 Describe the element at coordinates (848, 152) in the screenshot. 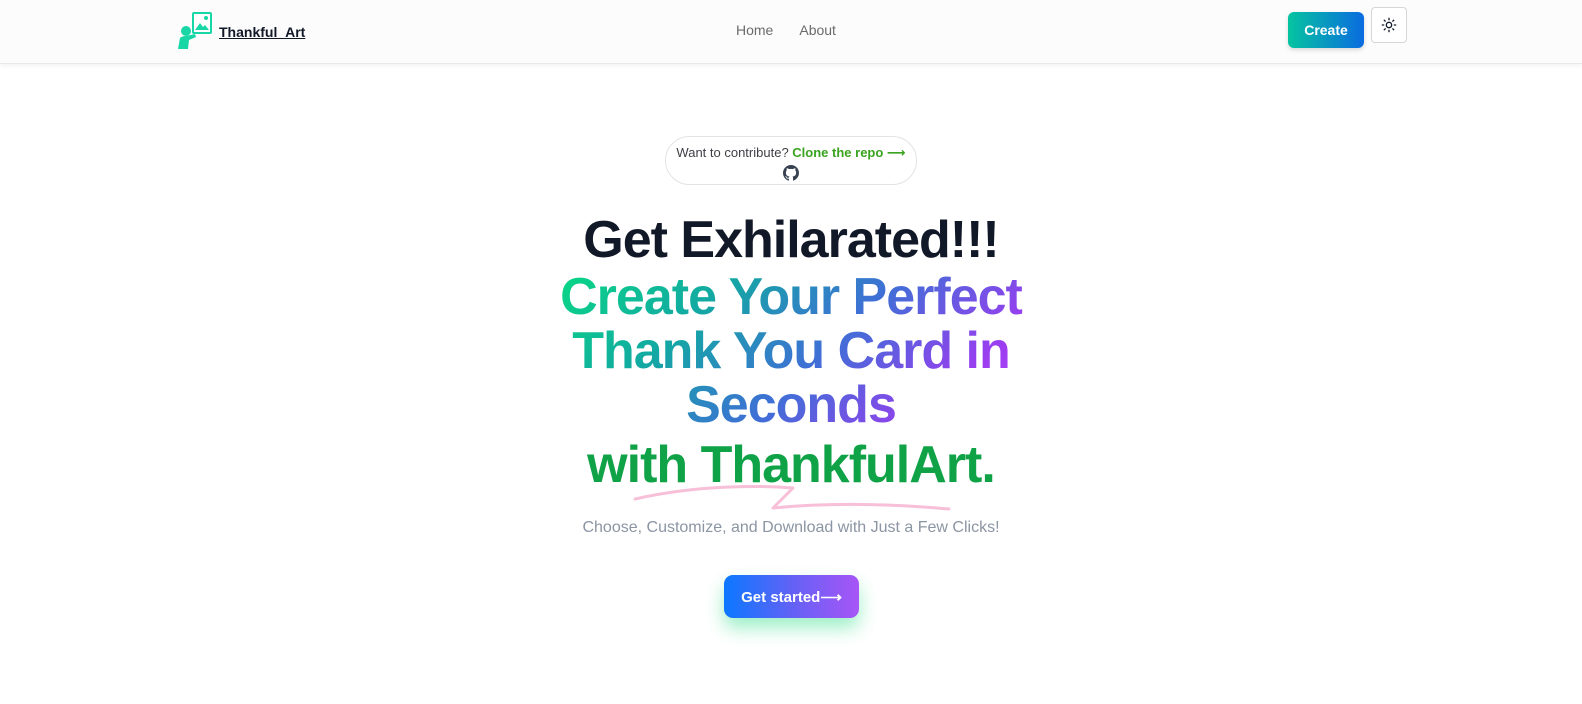

I see `clone-repo-link: Clone the repo ⟶` at that location.